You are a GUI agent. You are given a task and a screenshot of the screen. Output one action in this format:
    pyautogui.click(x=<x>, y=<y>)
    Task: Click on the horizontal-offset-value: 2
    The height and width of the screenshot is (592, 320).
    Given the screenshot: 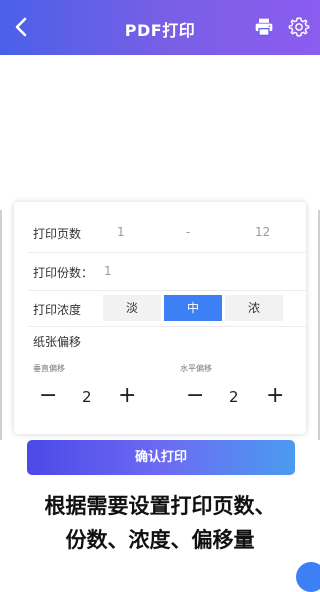 What is the action you would take?
    pyautogui.click(x=234, y=397)
    